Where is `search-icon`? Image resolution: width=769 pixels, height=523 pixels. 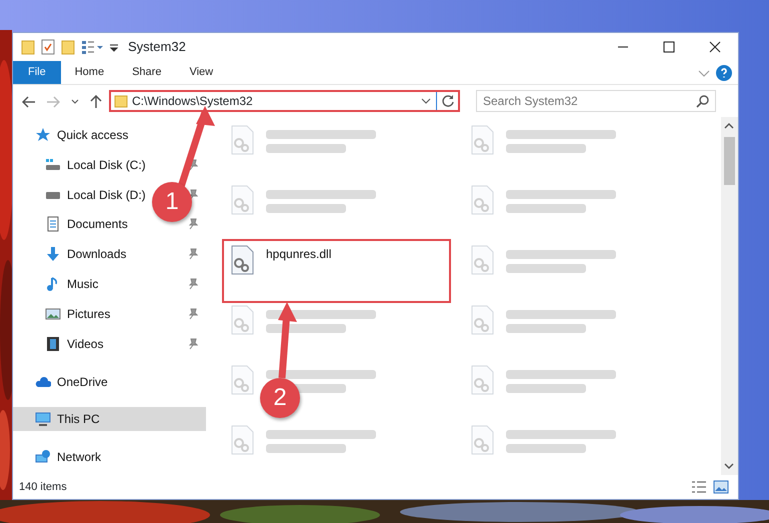 search-icon is located at coordinates (703, 101).